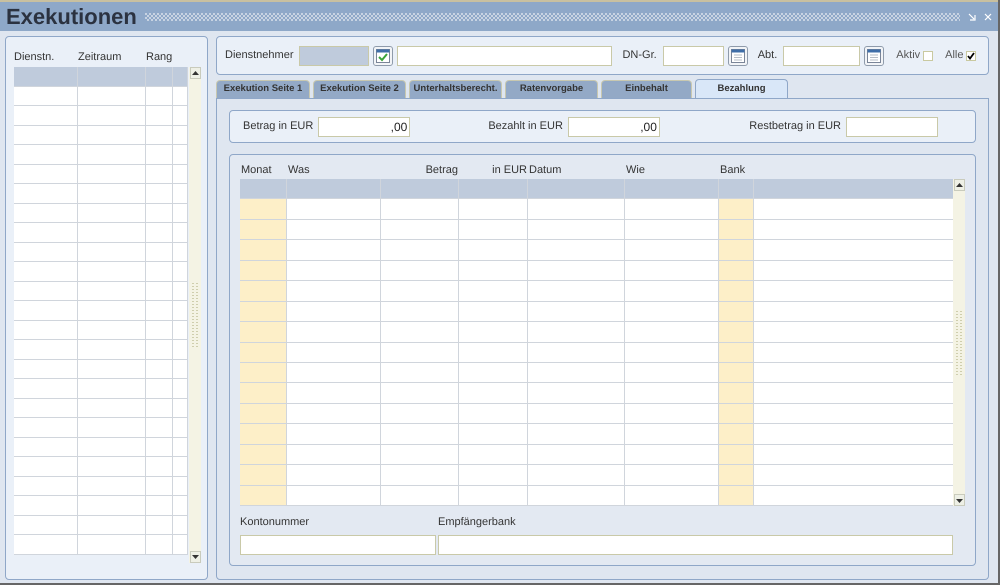  I want to click on department-field, so click(821, 56).